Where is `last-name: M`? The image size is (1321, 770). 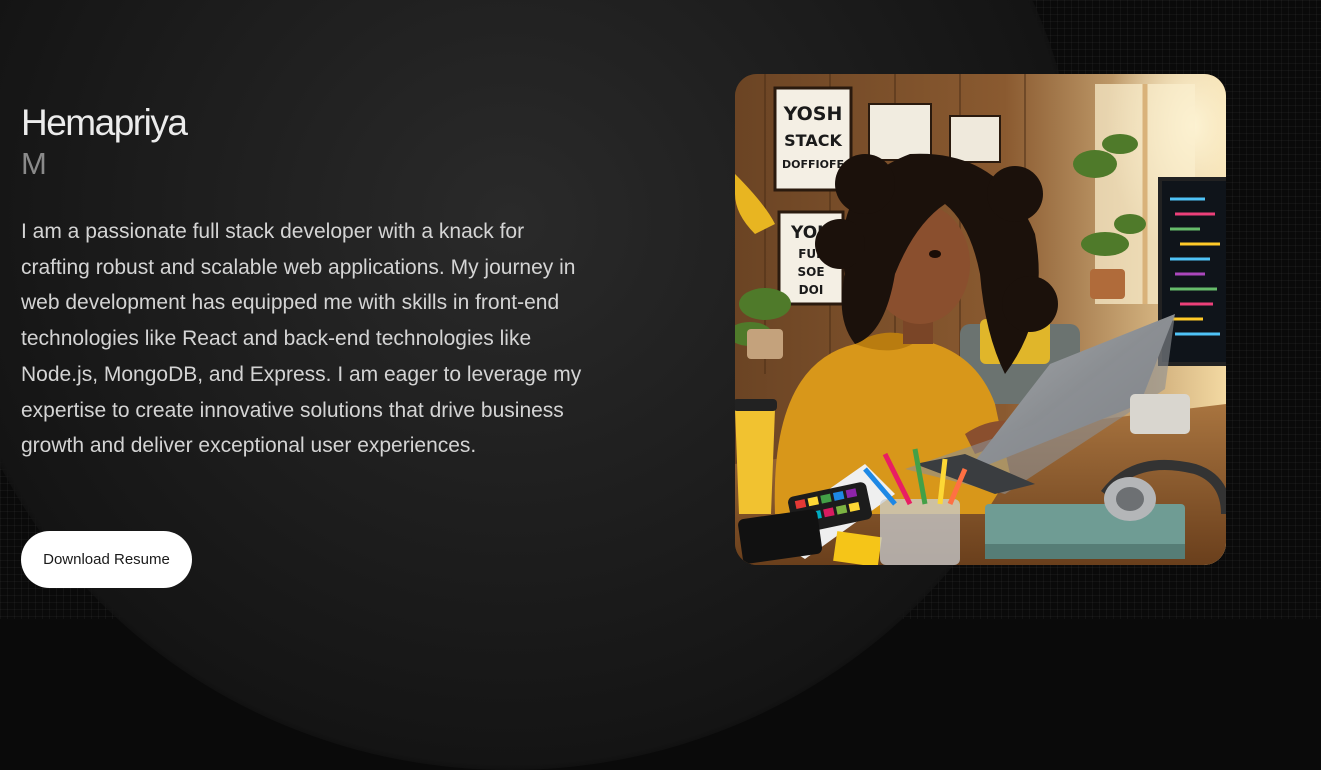 last-name: M is located at coordinates (34, 163).